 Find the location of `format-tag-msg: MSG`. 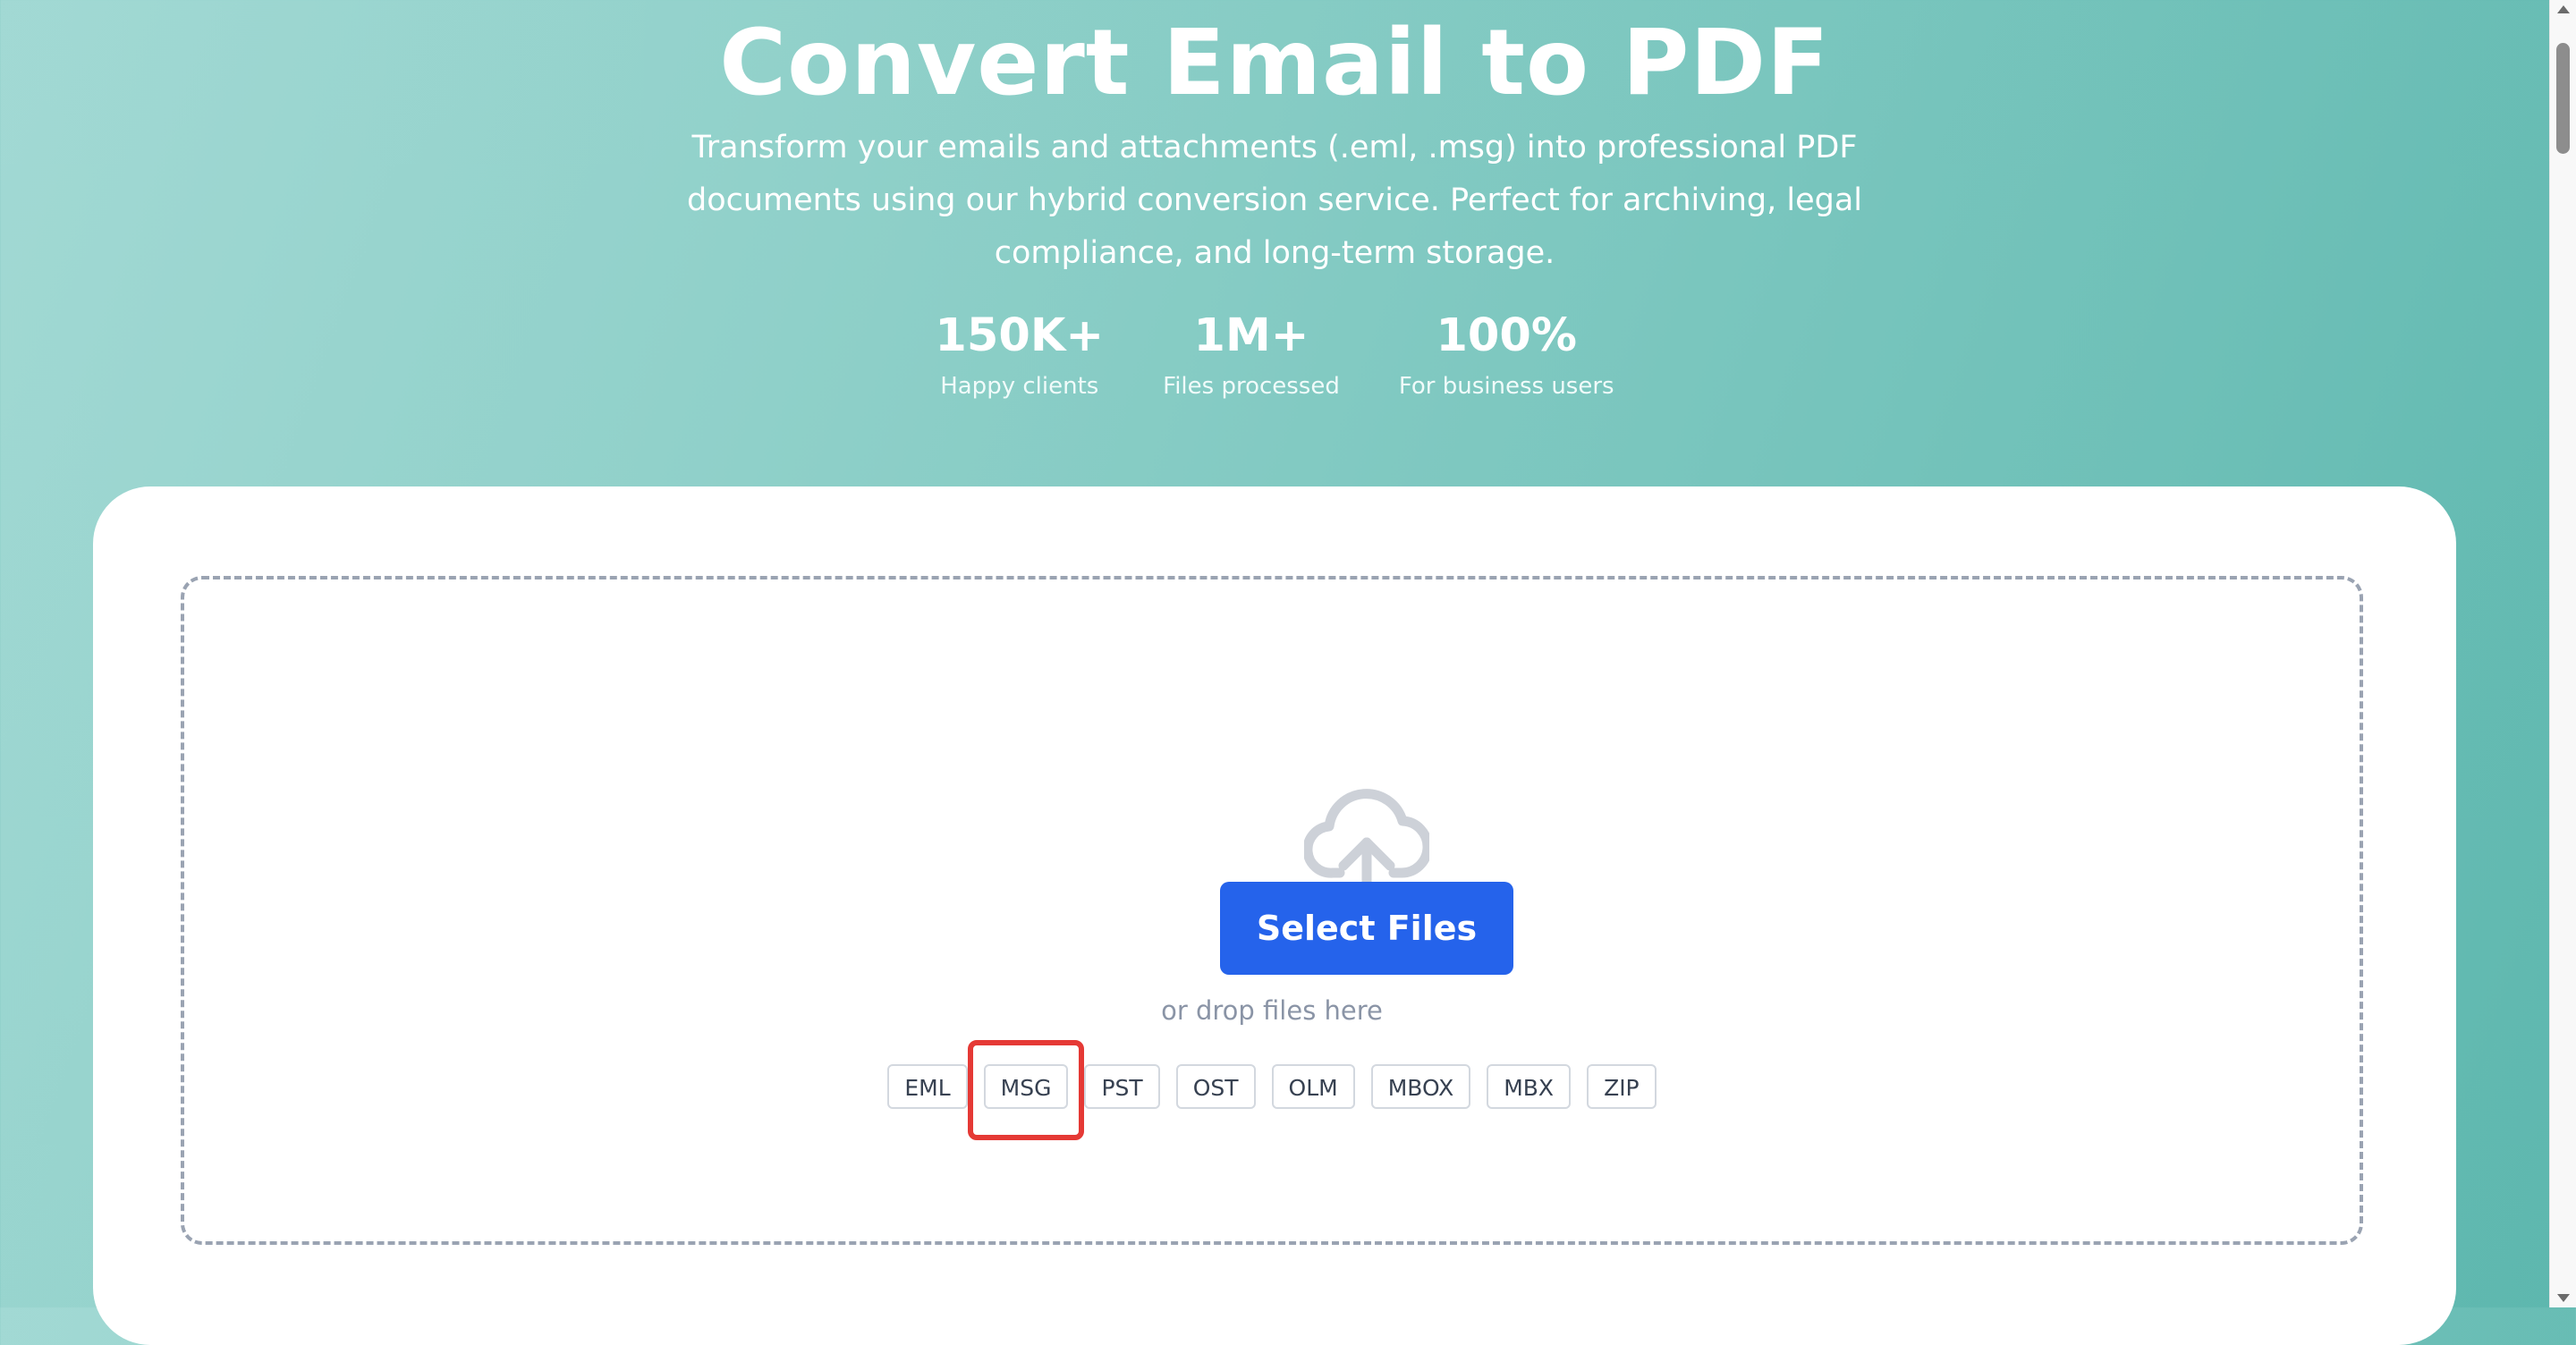

format-tag-msg: MSG is located at coordinates (1026, 1090).